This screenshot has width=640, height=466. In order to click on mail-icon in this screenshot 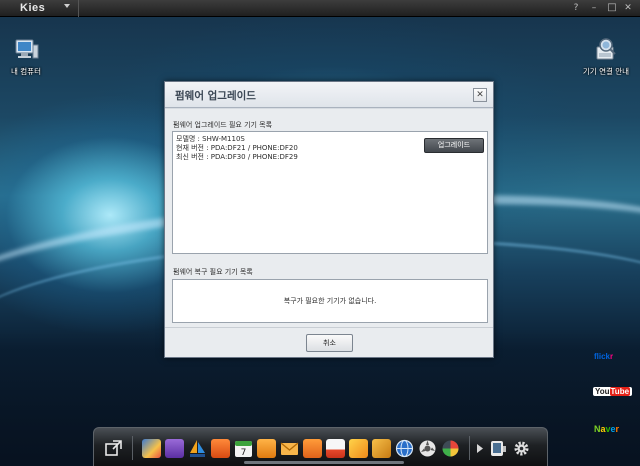, I will do `click(289, 448)`.